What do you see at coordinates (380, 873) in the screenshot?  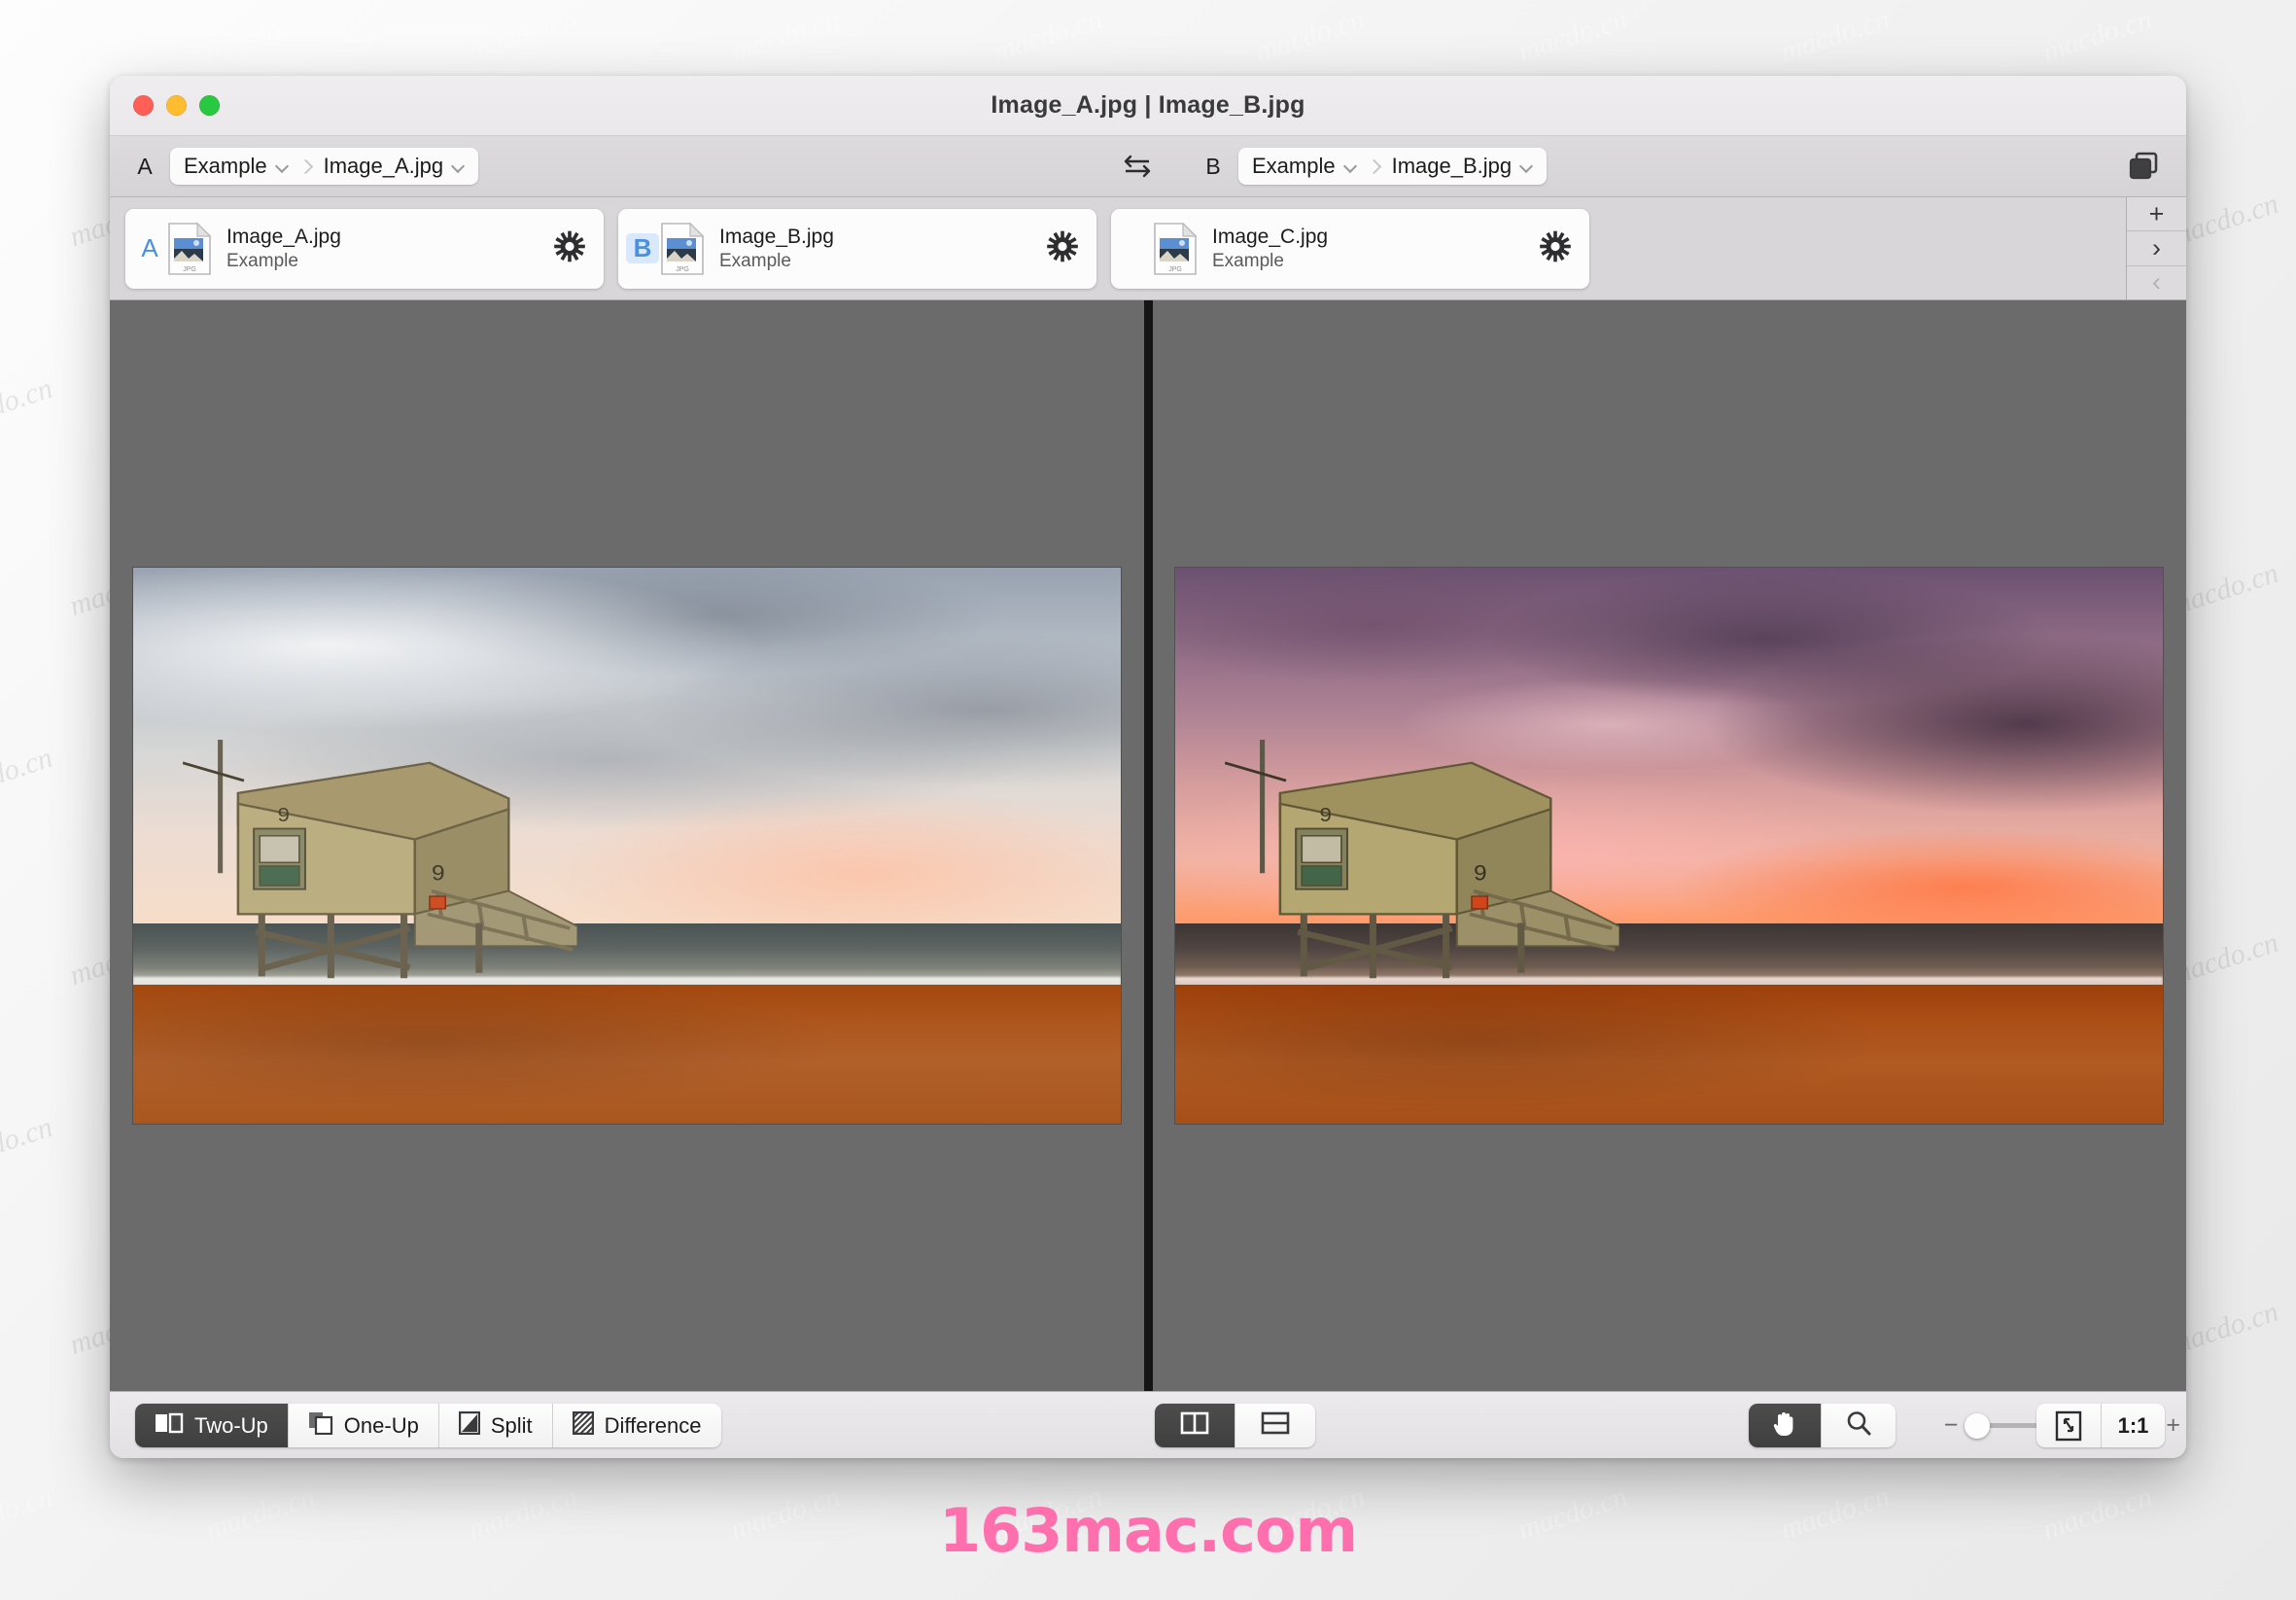 I see `image-a-lifeguard-tower: 9 9` at bounding box center [380, 873].